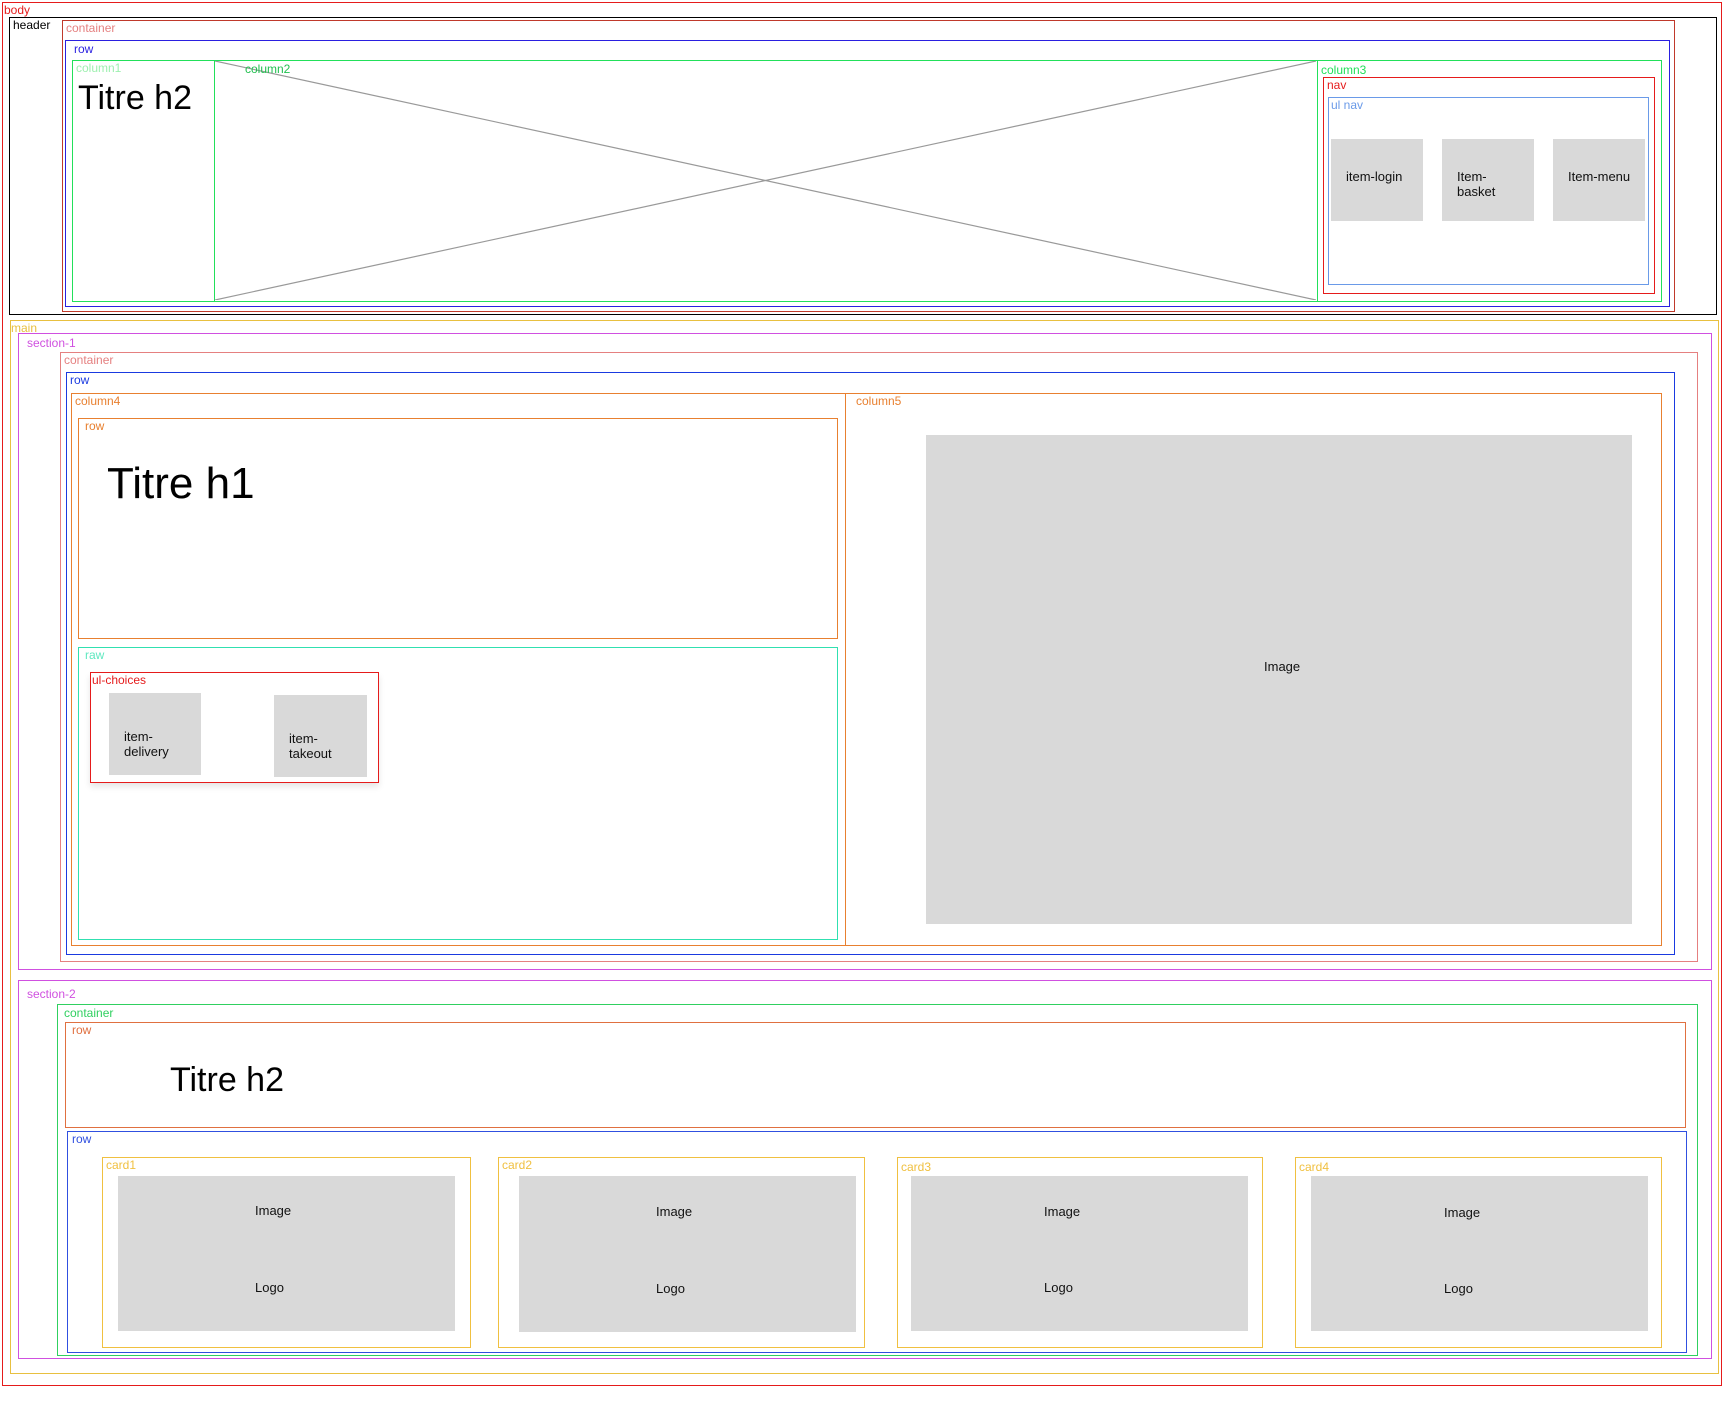 The width and height of the screenshot is (1728, 1401). I want to click on nav-item-menu: Item-menu, so click(1599, 180).